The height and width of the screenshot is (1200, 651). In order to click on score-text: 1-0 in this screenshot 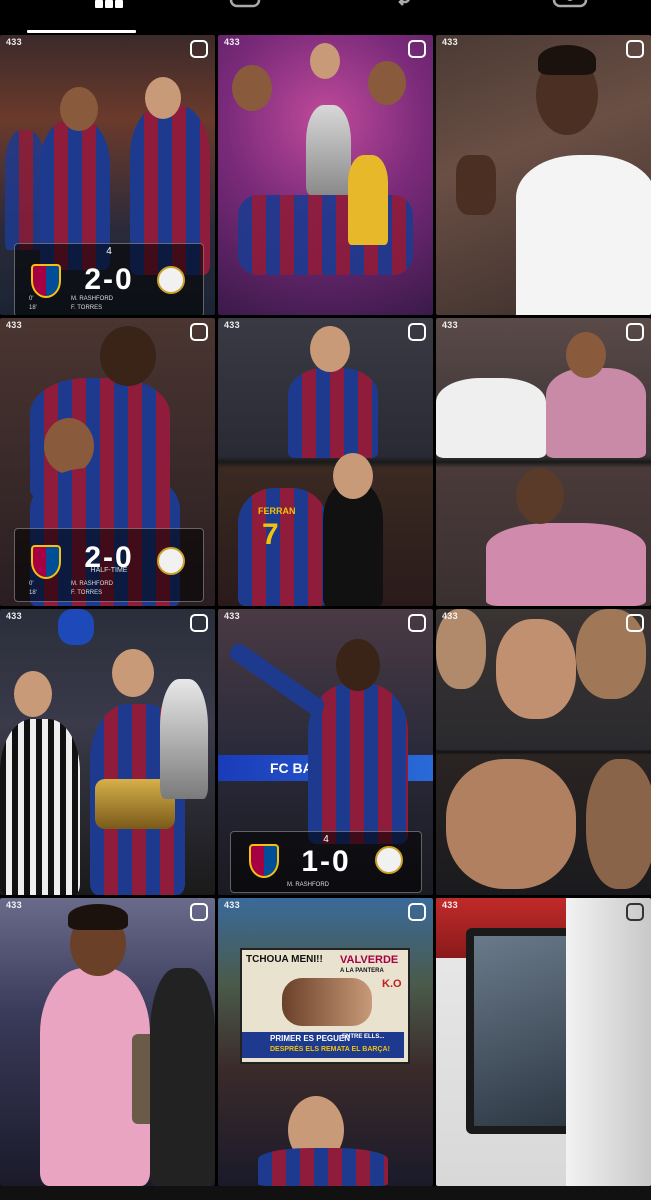, I will do `click(326, 861)`.